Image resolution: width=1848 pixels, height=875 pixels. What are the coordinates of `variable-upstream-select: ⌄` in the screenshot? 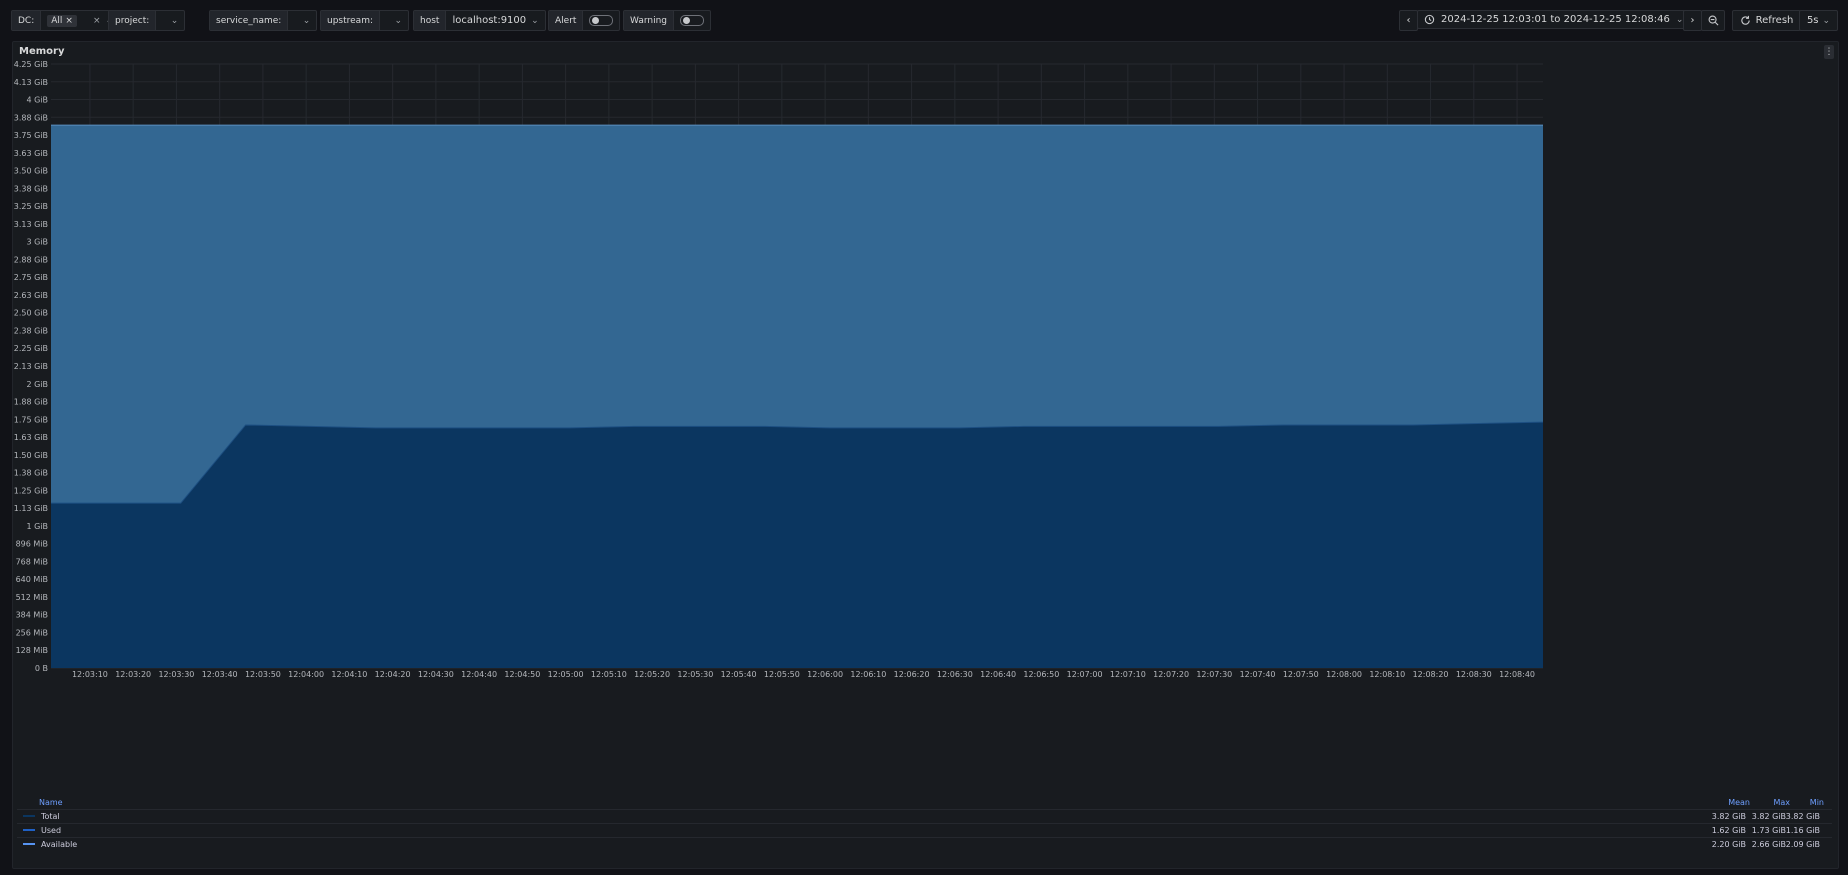 It's located at (394, 20).